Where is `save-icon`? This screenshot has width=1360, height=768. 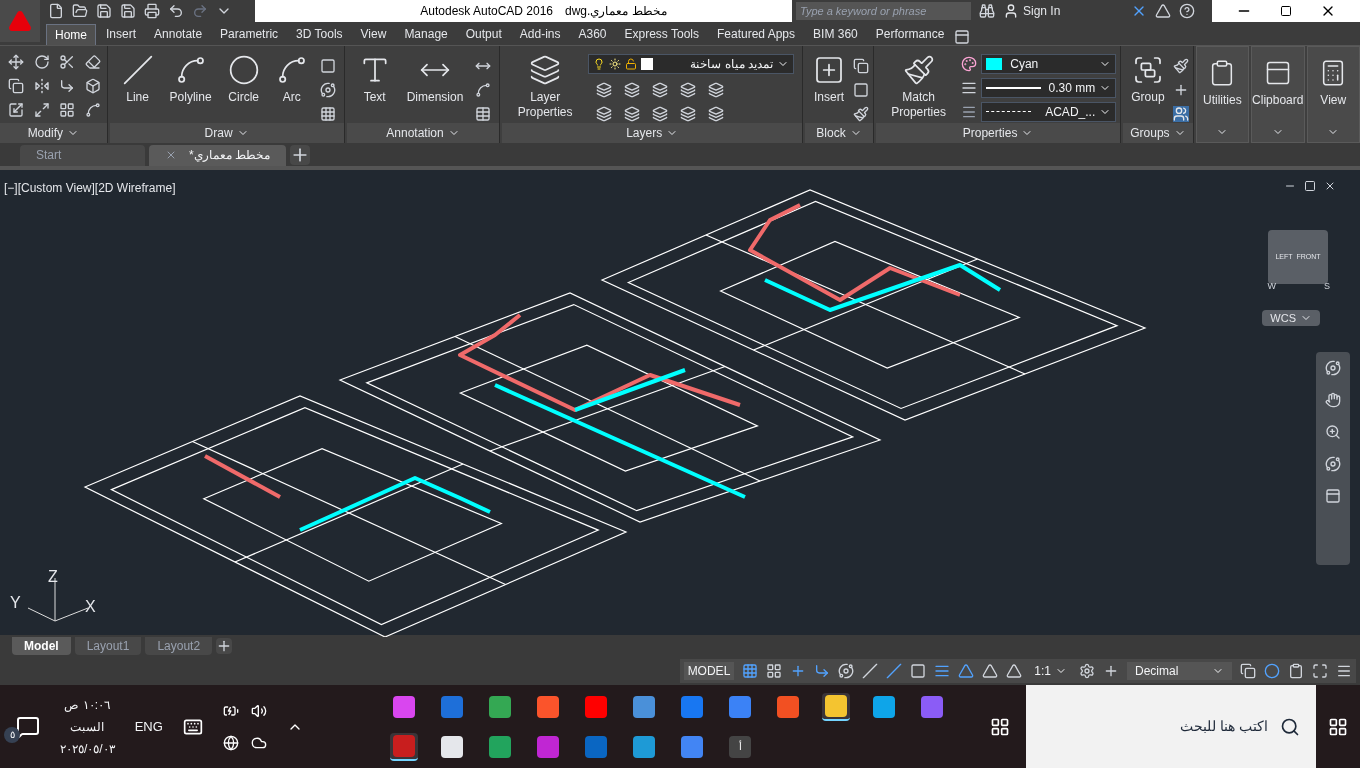 save-icon is located at coordinates (104, 11).